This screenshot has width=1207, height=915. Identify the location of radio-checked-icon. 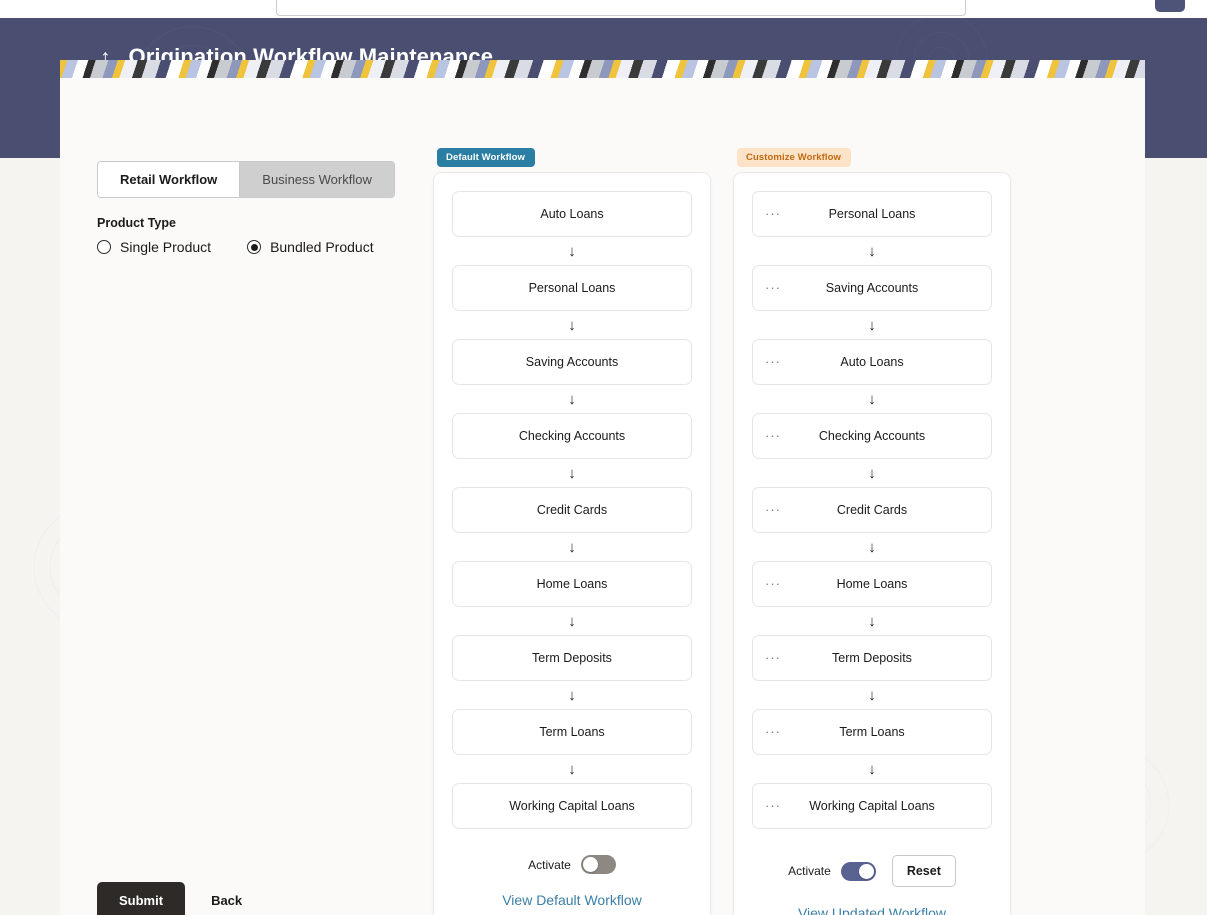
(254, 247).